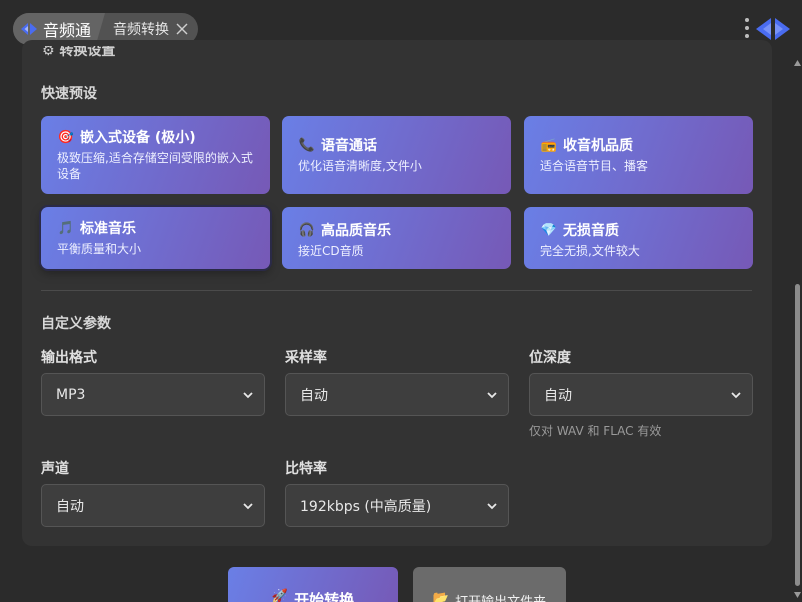 The height and width of the screenshot is (602, 802). Describe the element at coordinates (280, 595) in the screenshot. I see `rocket-icon: 🚀` at that location.